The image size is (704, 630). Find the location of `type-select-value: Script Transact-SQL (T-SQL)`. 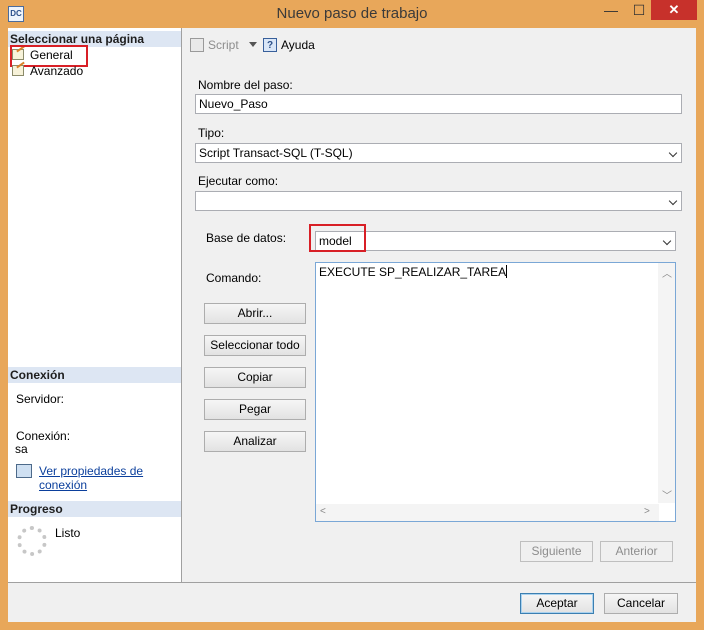

type-select-value: Script Transact-SQL (T-SQL) is located at coordinates (276, 153).